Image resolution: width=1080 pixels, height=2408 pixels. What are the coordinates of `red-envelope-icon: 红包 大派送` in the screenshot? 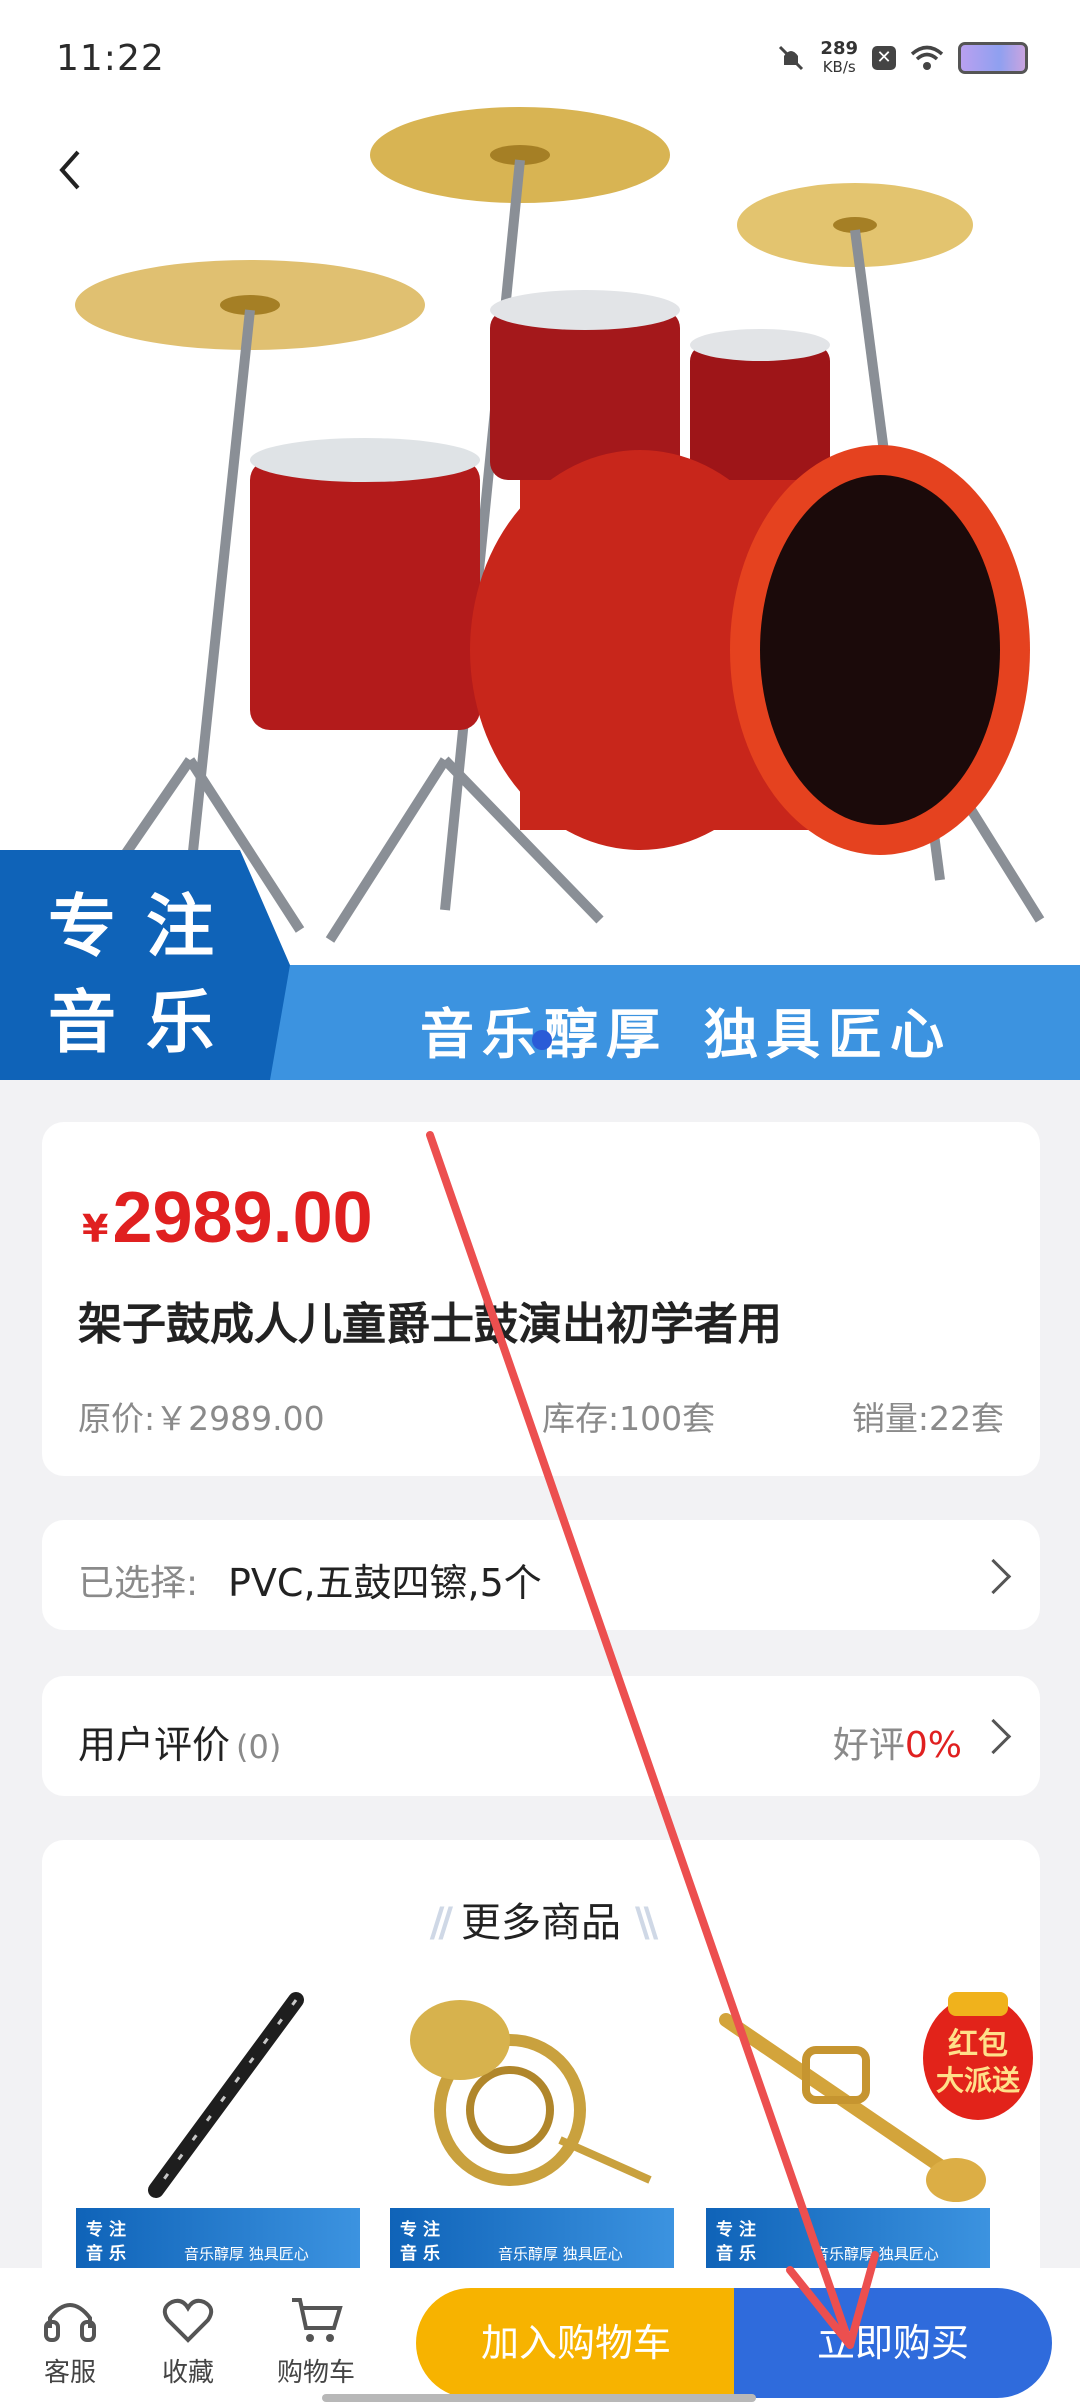 It's located at (978, 2056).